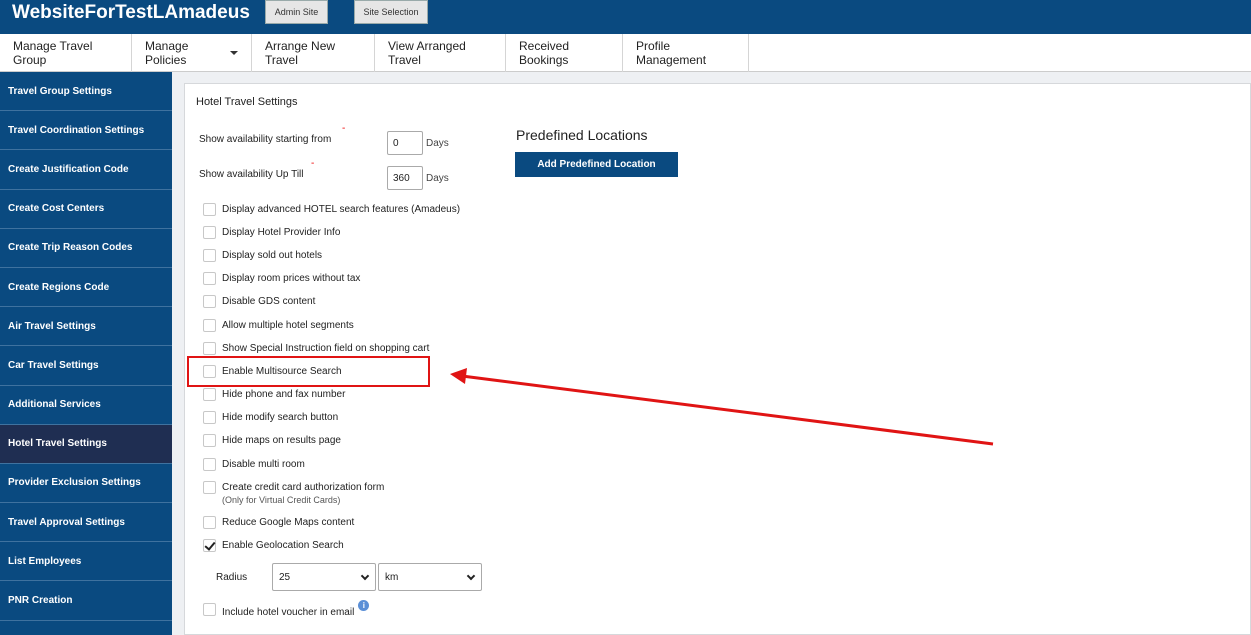  I want to click on info-icon: i, so click(364, 605).